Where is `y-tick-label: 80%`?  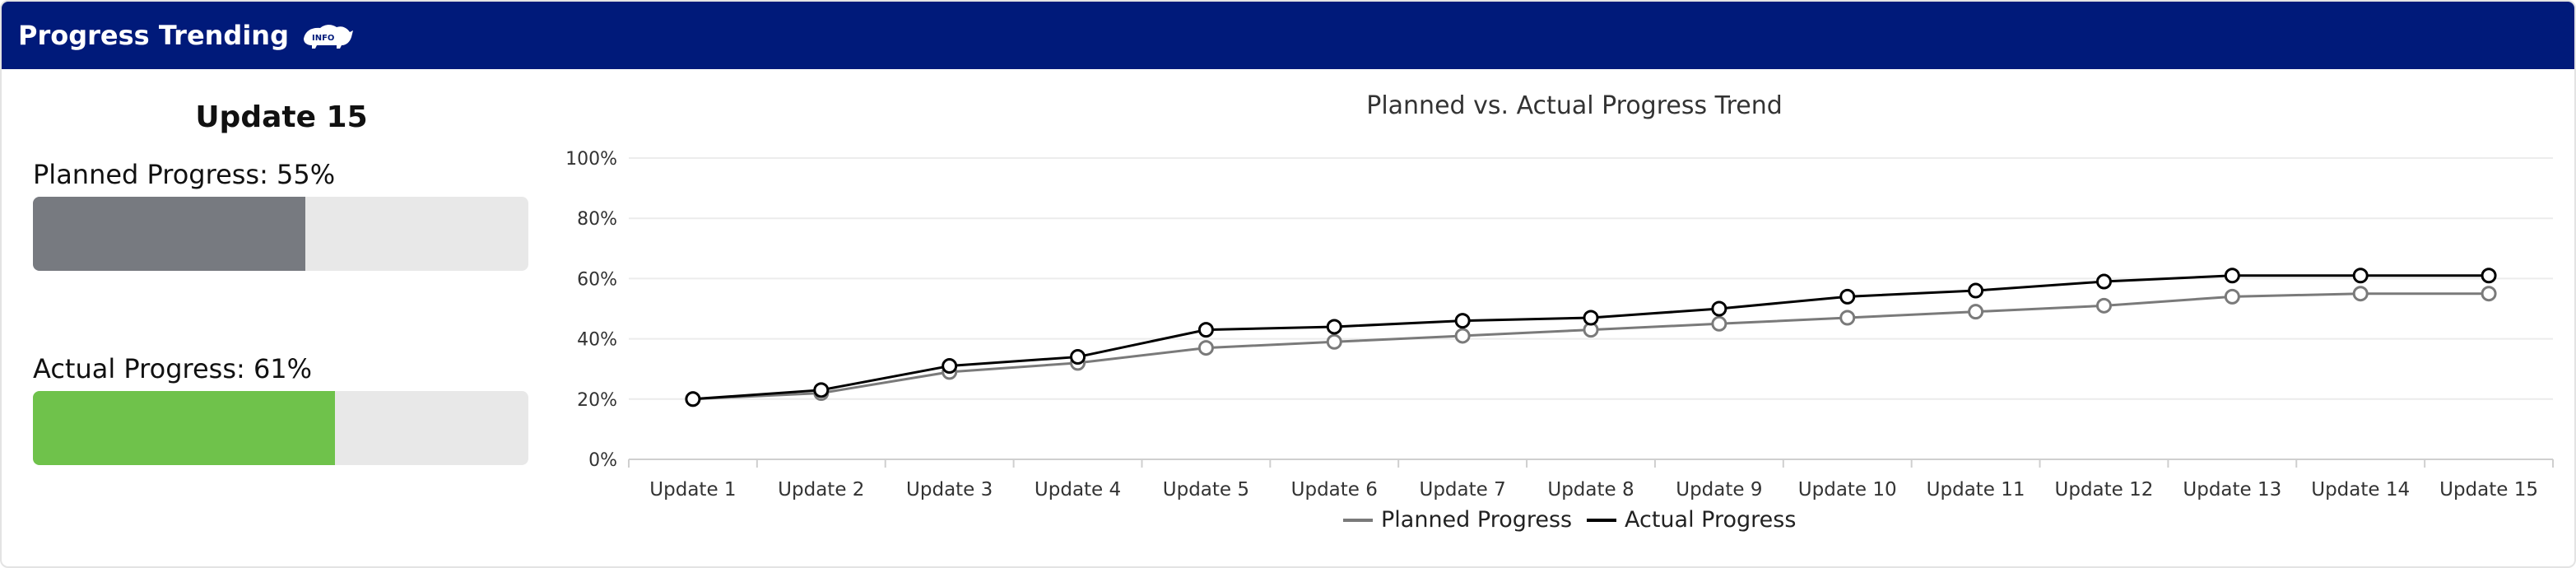 y-tick-label: 80% is located at coordinates (597, 219).